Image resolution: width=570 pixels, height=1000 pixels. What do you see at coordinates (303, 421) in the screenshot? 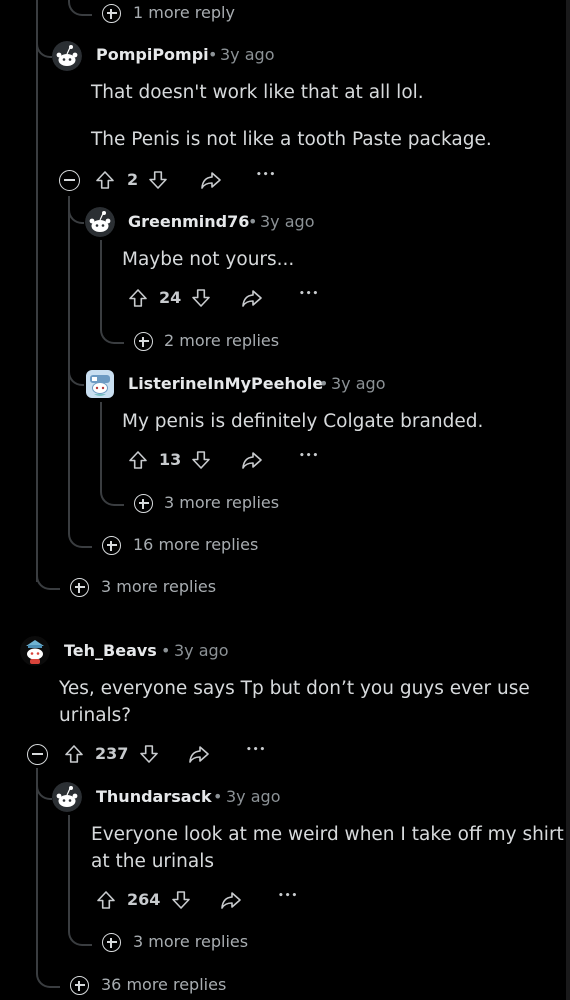
I see `comment-text: My penis is definitely Colgate branded.` at bounding box center [303, 421].